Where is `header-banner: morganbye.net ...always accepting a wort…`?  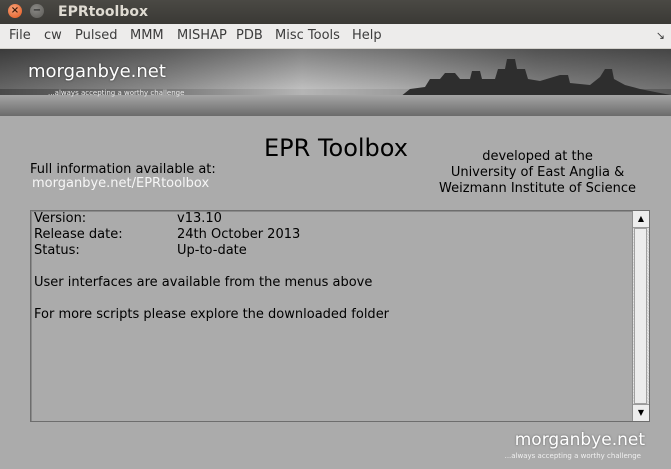
header-banner: morganbye.net ...always accepting a wort… is located at coordinates (335, 82).